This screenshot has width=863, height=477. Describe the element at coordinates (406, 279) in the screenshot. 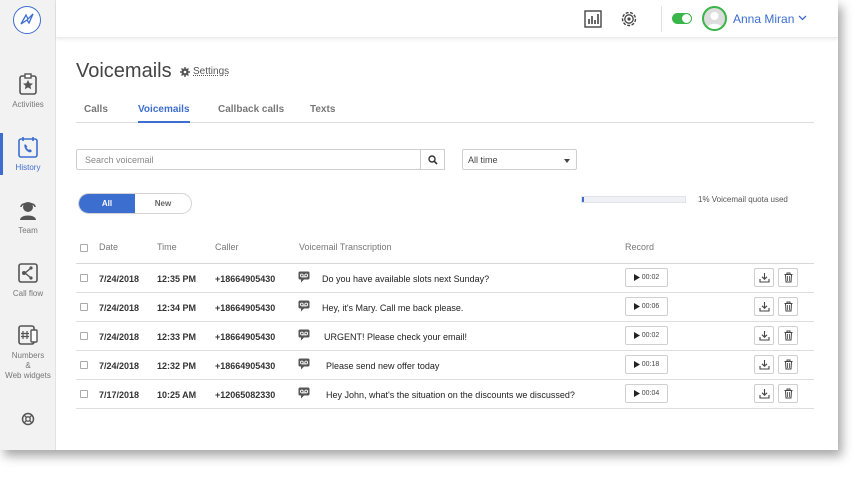

I see `row-transcription: Do you have available slots next Sunday?` at that location.